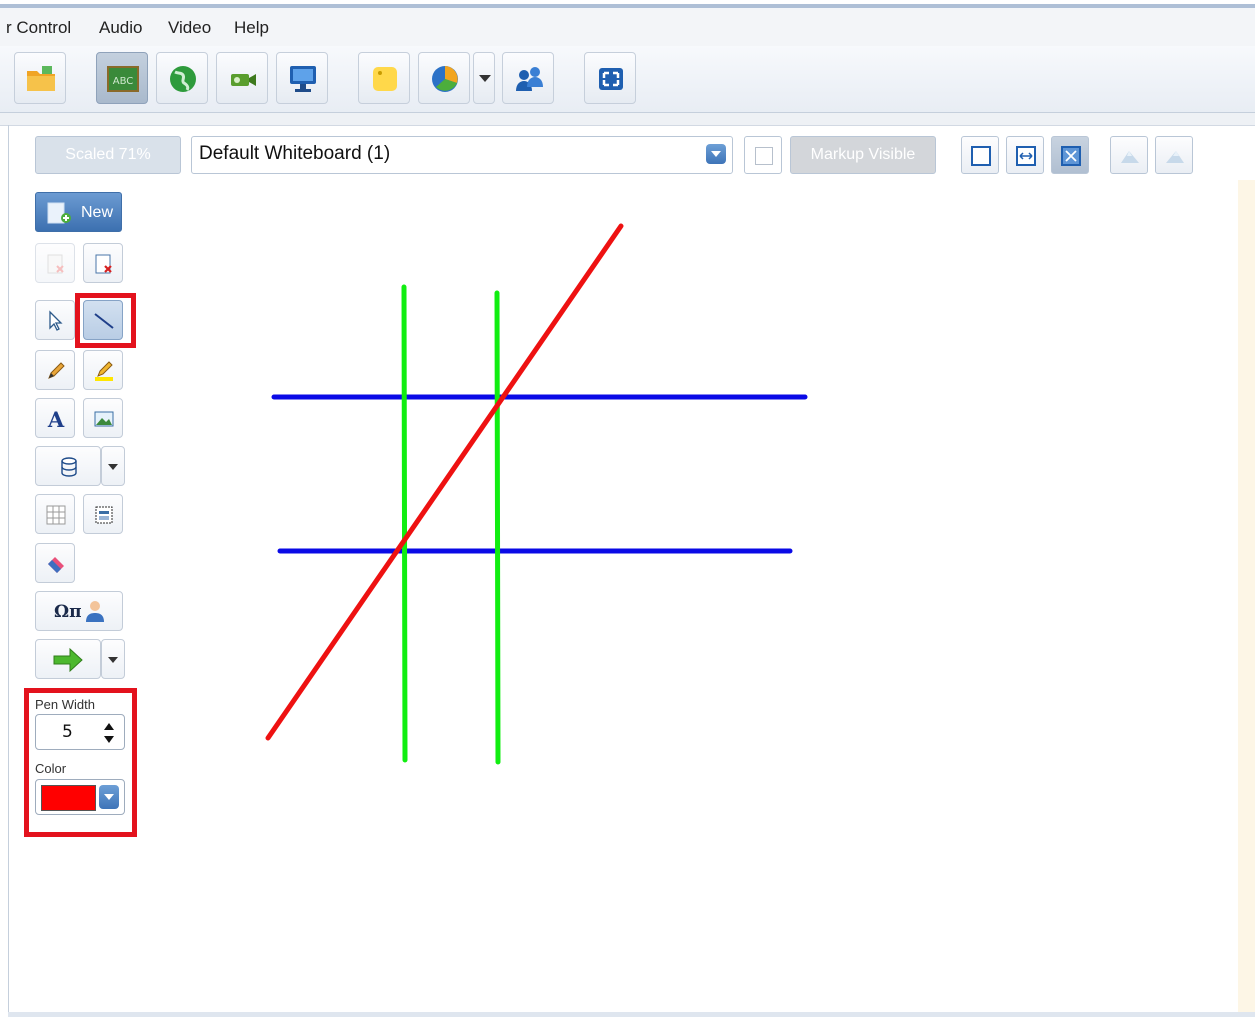 This screenshot has width=1255, height=1017. Describe the element at coordinates (444, 482) in the screenshot. I see `red-diagonal-stroke` at that location.